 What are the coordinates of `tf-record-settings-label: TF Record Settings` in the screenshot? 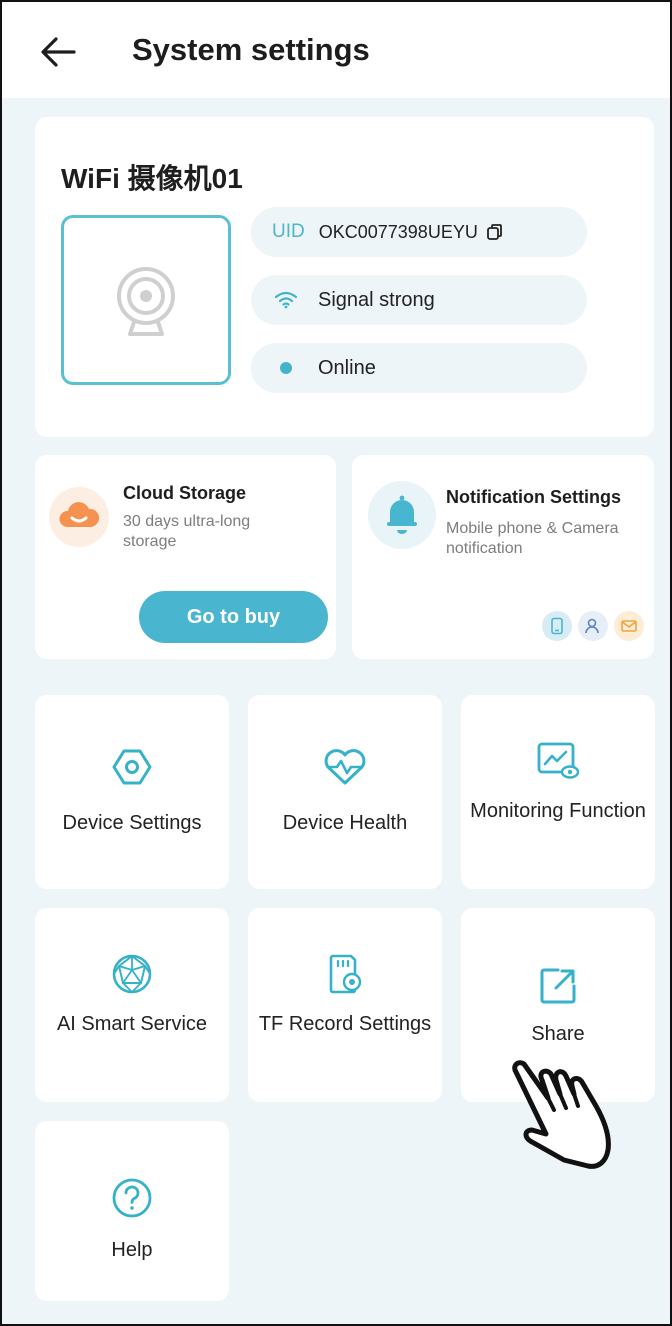 It's located at (345, 1024).